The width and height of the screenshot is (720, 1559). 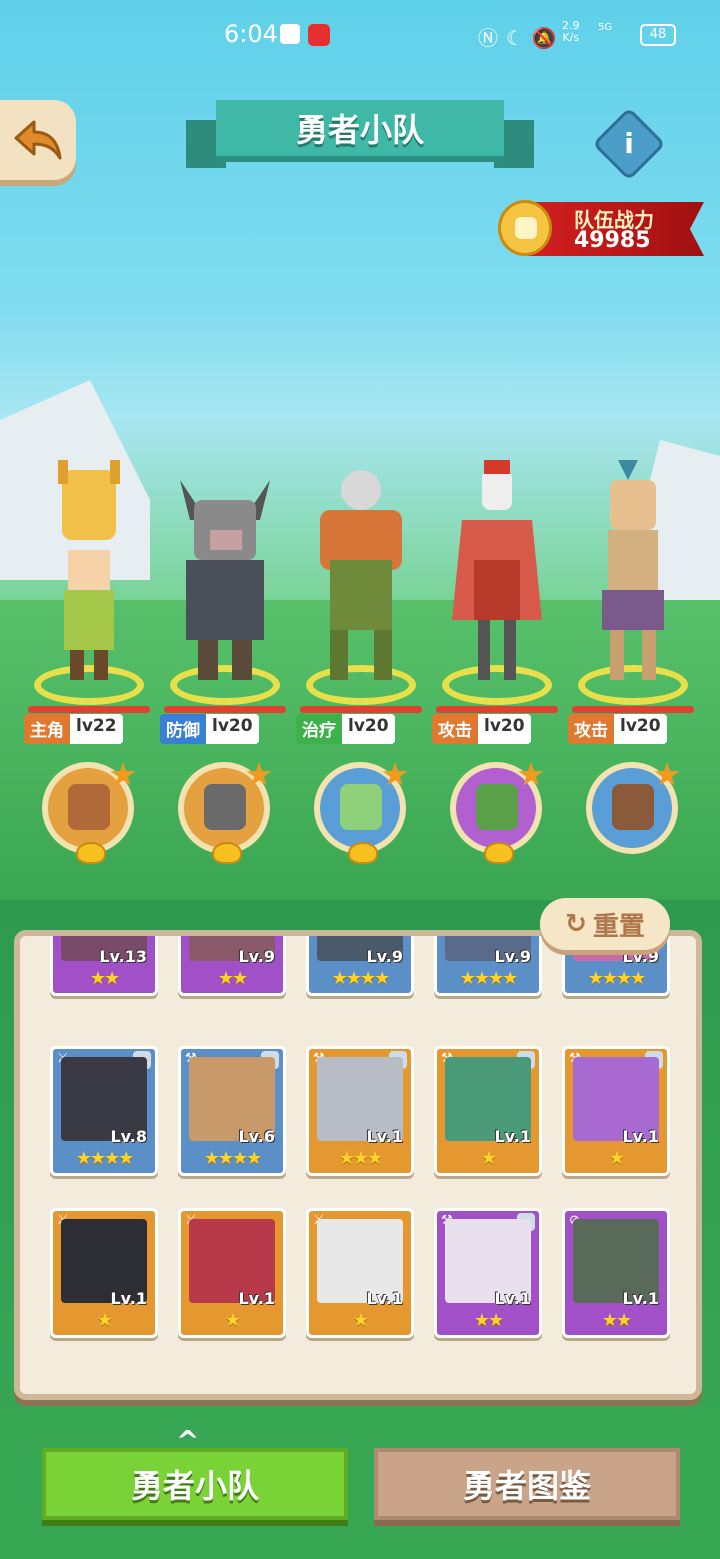 I want to click on reset-label: 重置, so click(x=618, y=926).